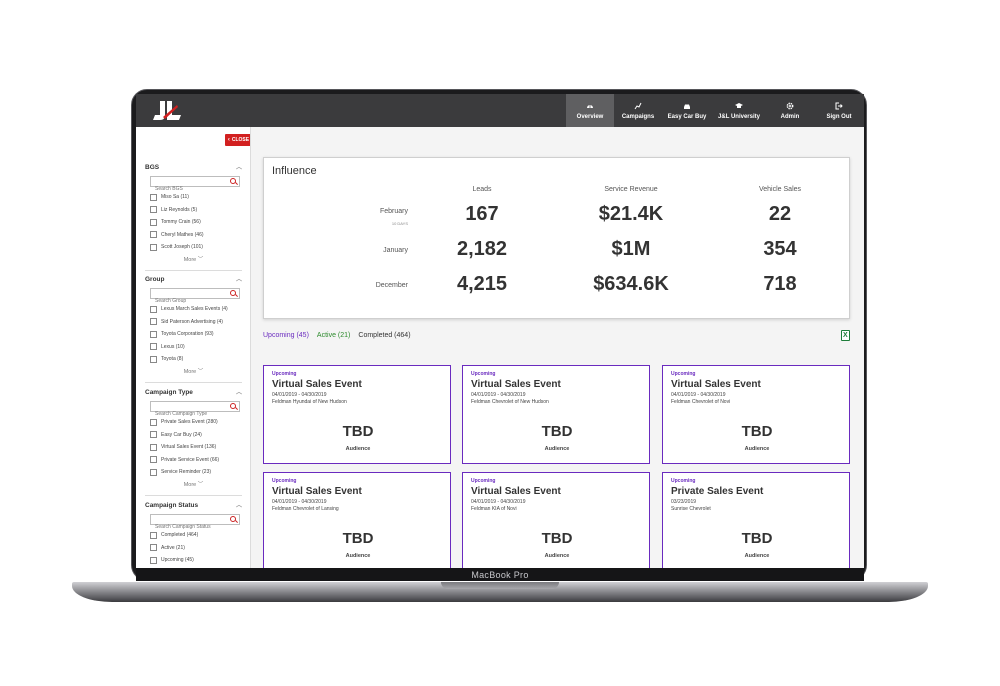 The height and width of the screenshot is (686, 1000). Describe the element at coordinates (687, 106) in the screenshot. I see `car-icon` at that location.